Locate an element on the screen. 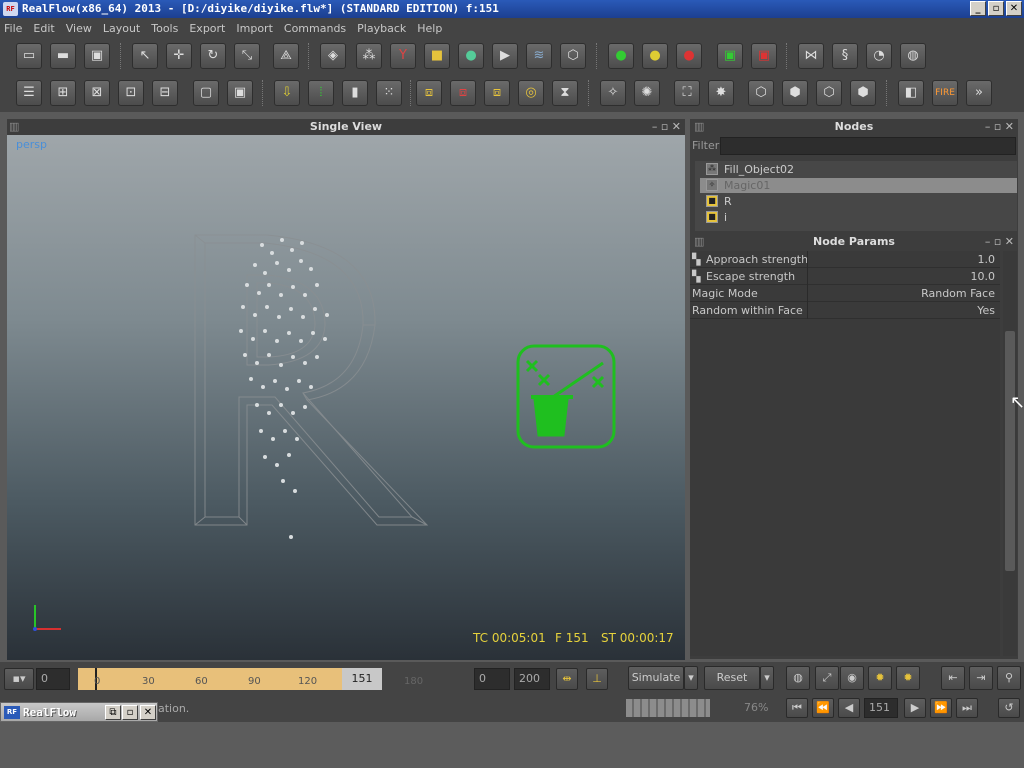  menu-edit: Edit is located at coordinates (43, 28).